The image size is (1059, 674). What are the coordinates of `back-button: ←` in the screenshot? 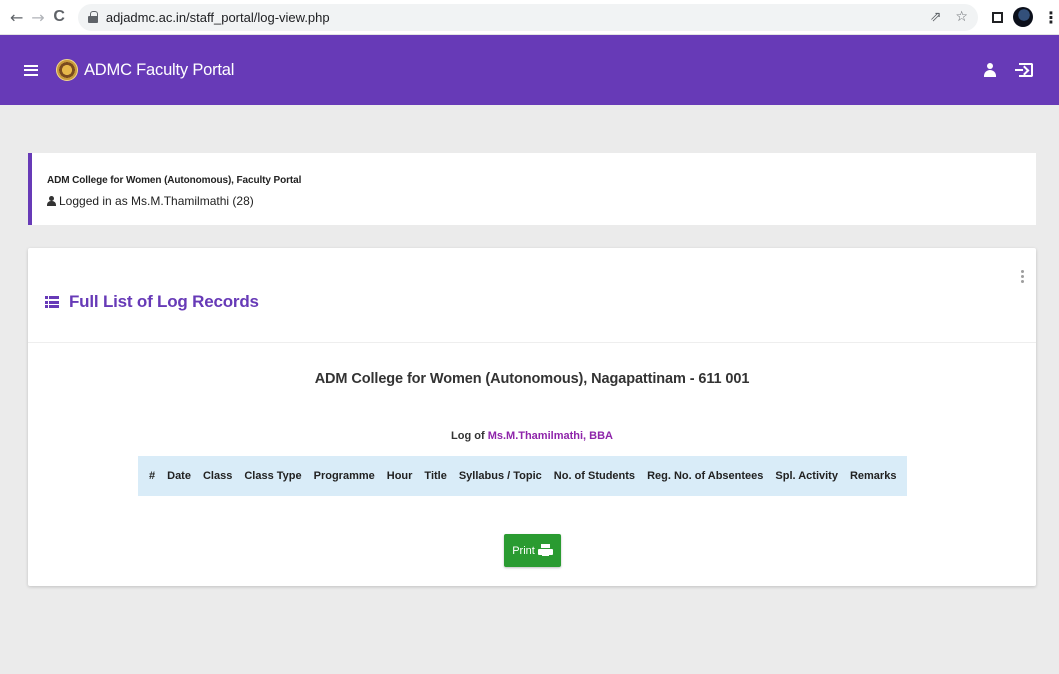 It's located at (16, 17).